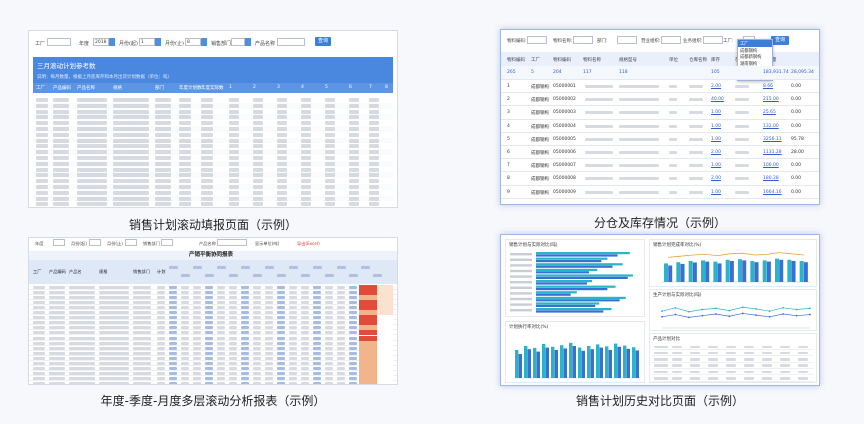 This screenshot has height=424, width=864. What do you see at coordinates (291, 42) in the screenshot?
I see `product-input` at bounding box center [291, 42].